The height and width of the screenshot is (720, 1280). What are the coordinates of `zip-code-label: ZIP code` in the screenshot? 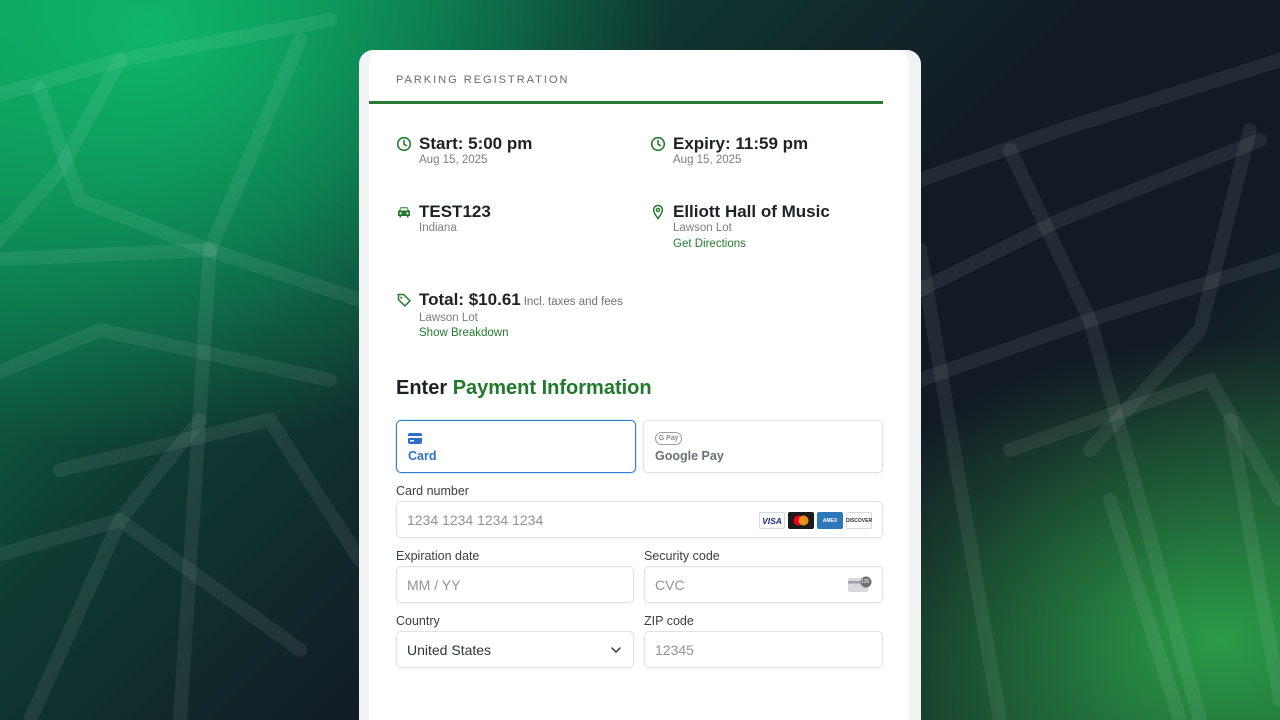 It's located at (669, 621).